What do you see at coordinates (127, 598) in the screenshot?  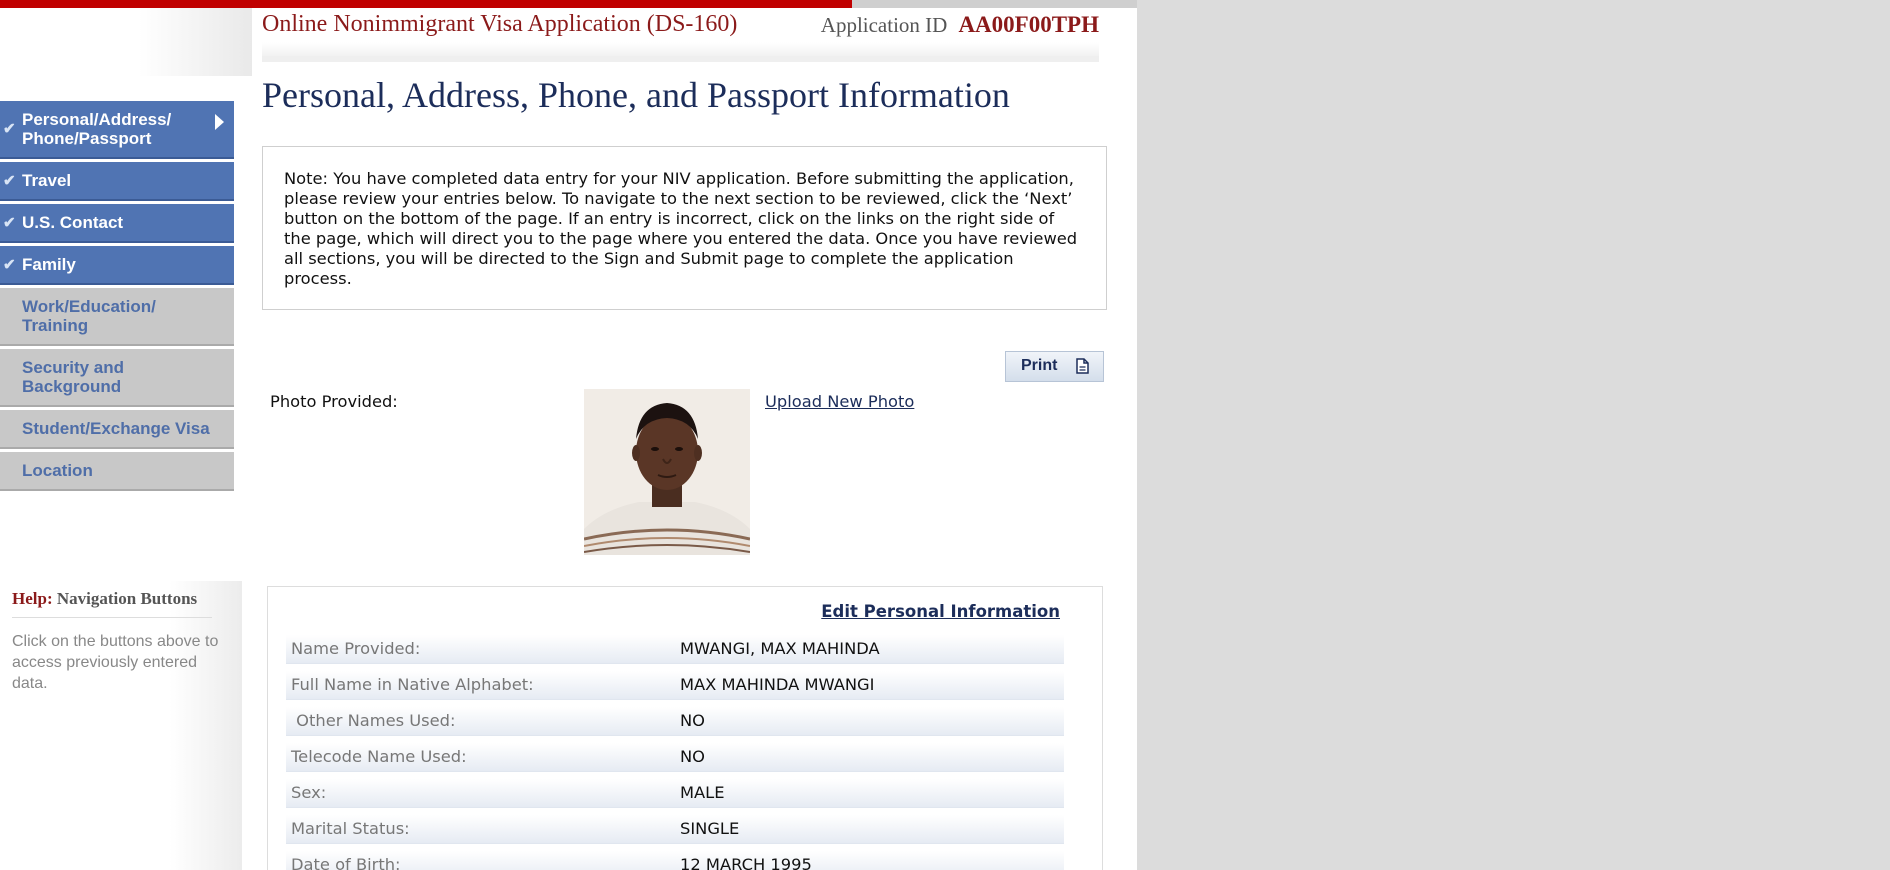 I see `help-heading: Navigation Buttons` at bounding box center [127, 598].